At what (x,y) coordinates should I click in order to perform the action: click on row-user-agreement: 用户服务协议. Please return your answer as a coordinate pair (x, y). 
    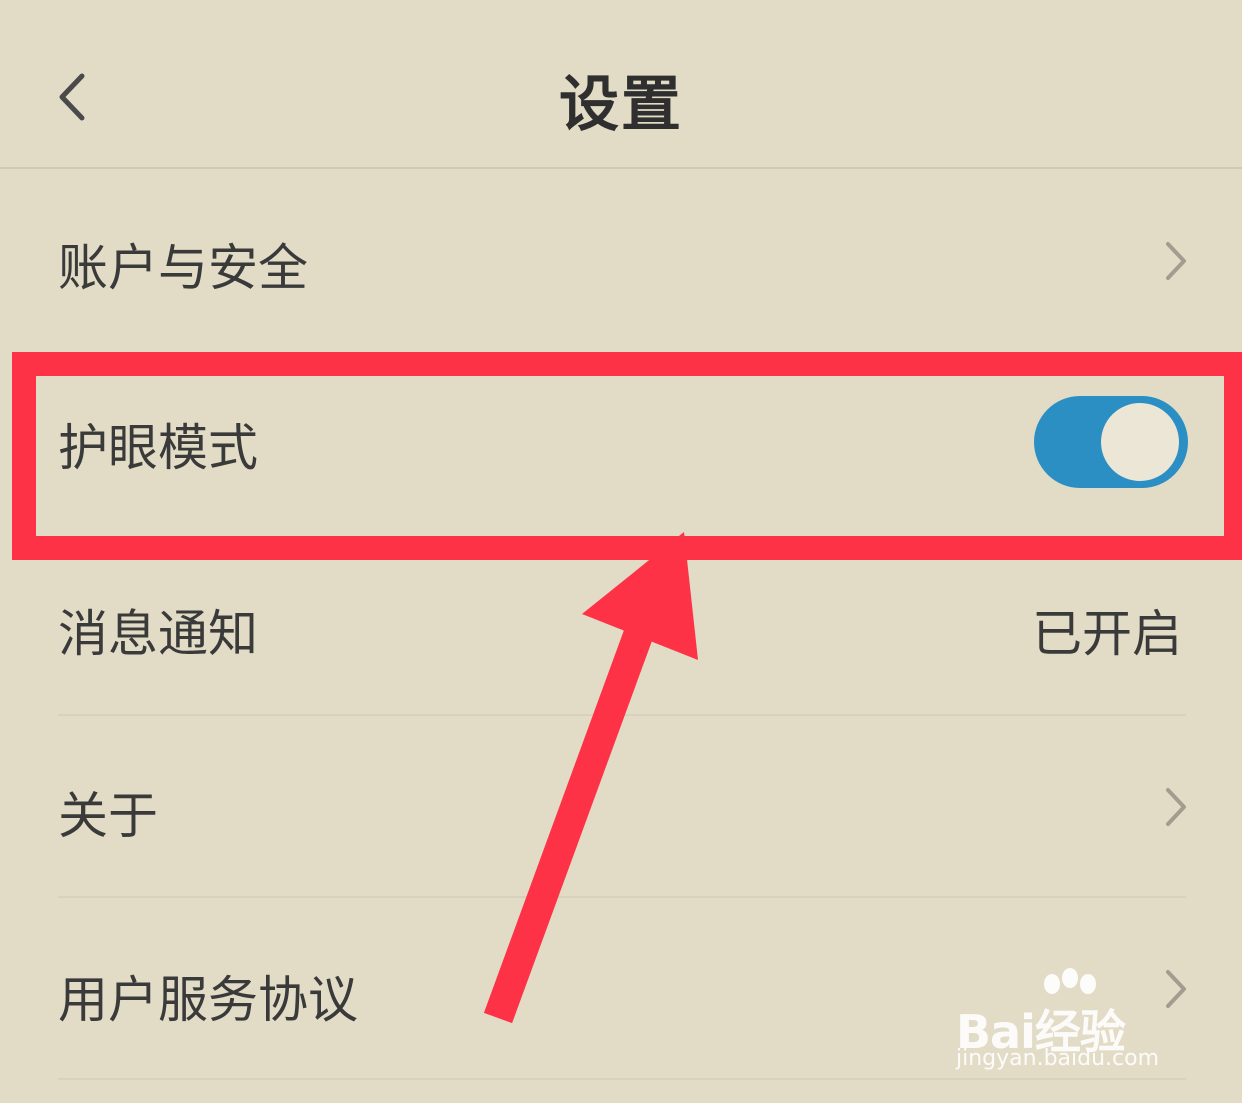
    Looking at the image, I should click on (621, 990).